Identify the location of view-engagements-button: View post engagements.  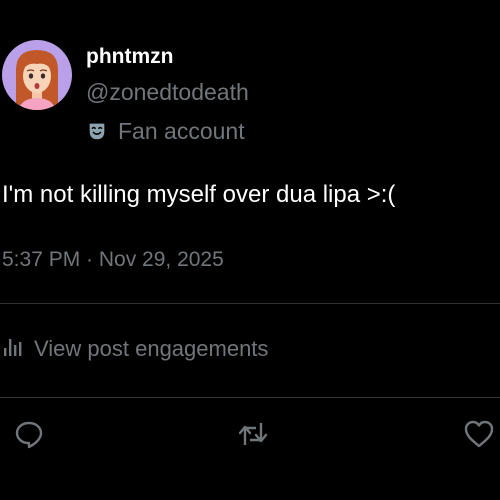
(135, 349).